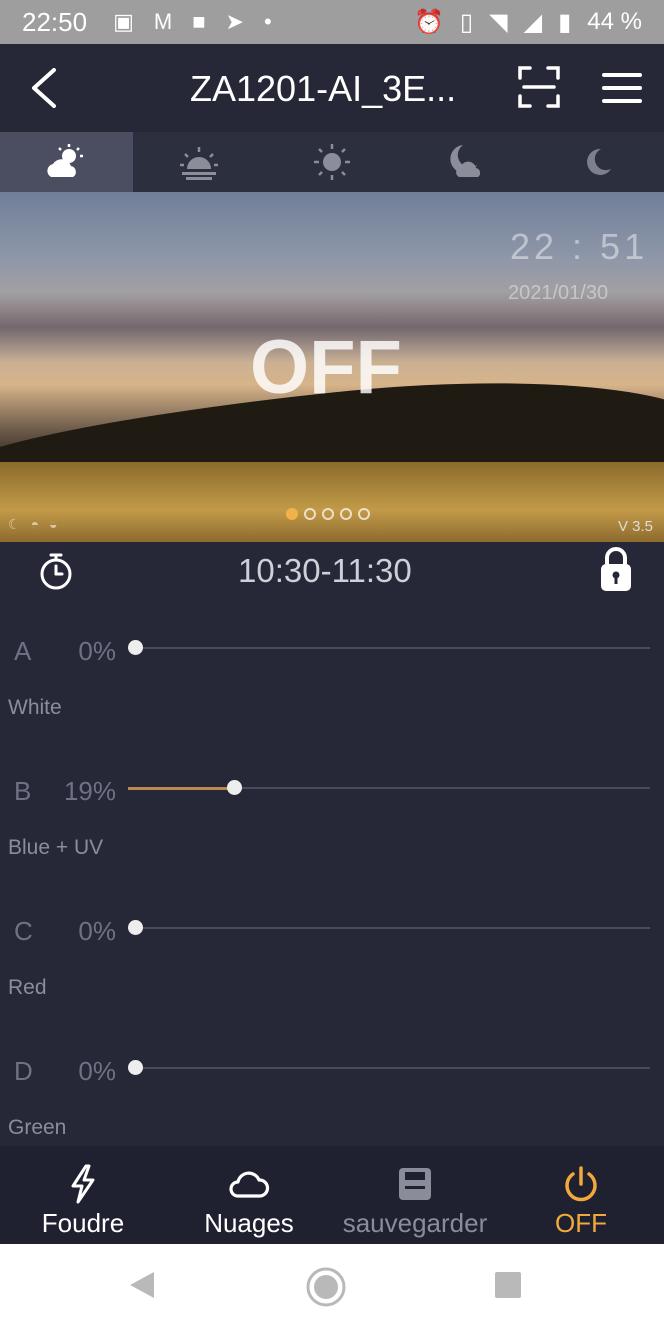 The width and height of the screenshot is (664, 1328). Describe the element at coordinates (415, 1223) in the screenshot. I see `save-label: sauvegarder` at that location.